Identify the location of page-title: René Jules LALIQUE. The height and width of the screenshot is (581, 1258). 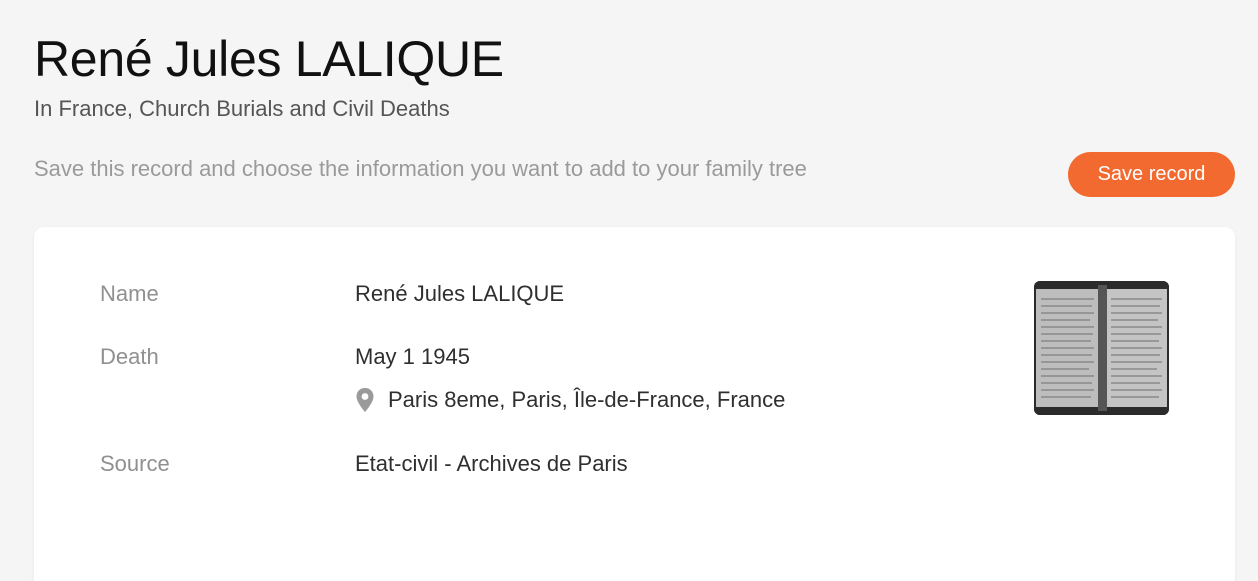
(269, 59).